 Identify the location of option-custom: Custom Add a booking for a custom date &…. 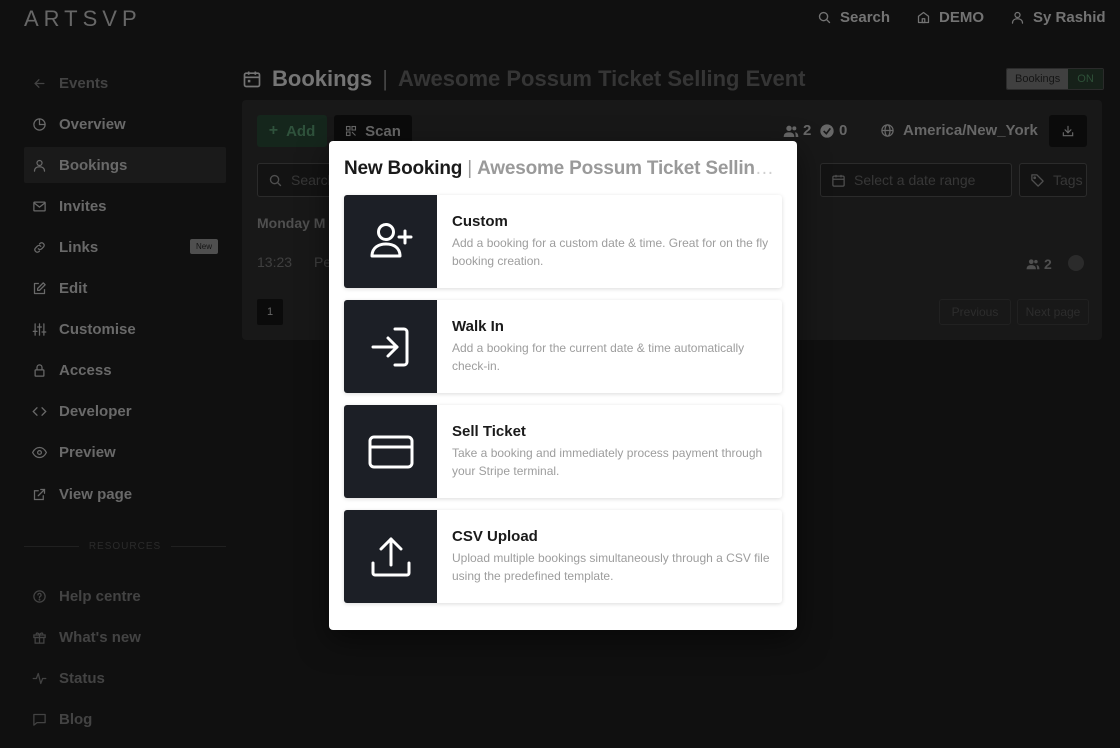
(563, 241).